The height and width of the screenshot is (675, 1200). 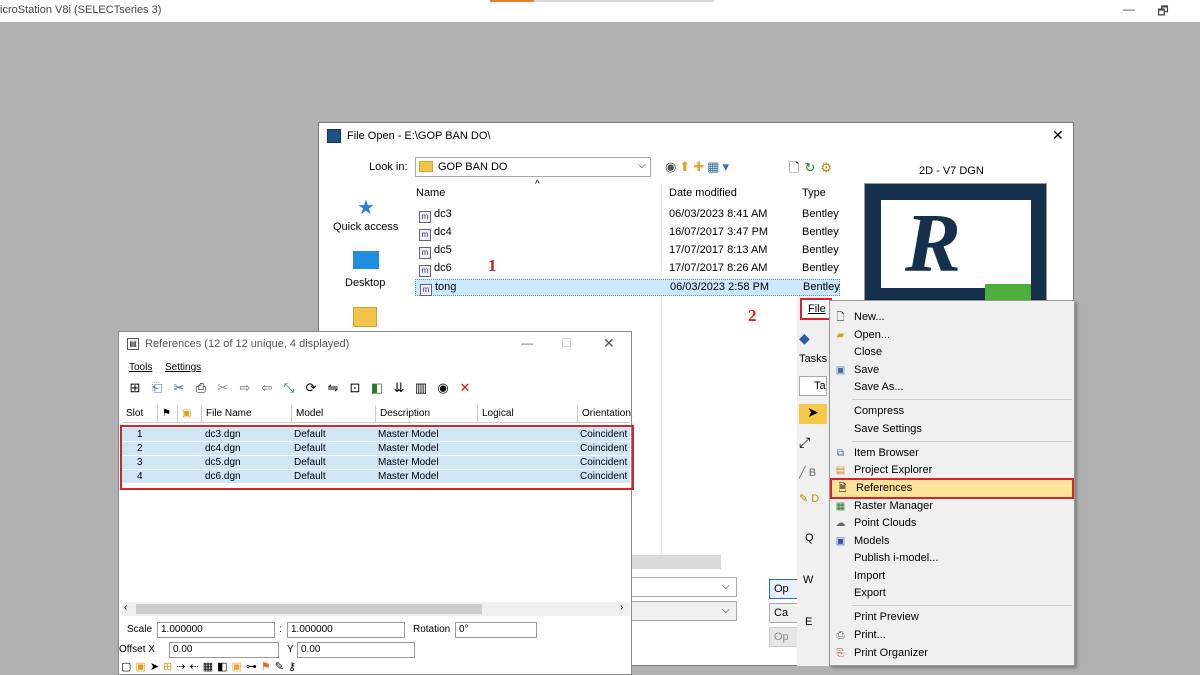 I want to click on back-icon: ⇠, so click(x=195, y=667).